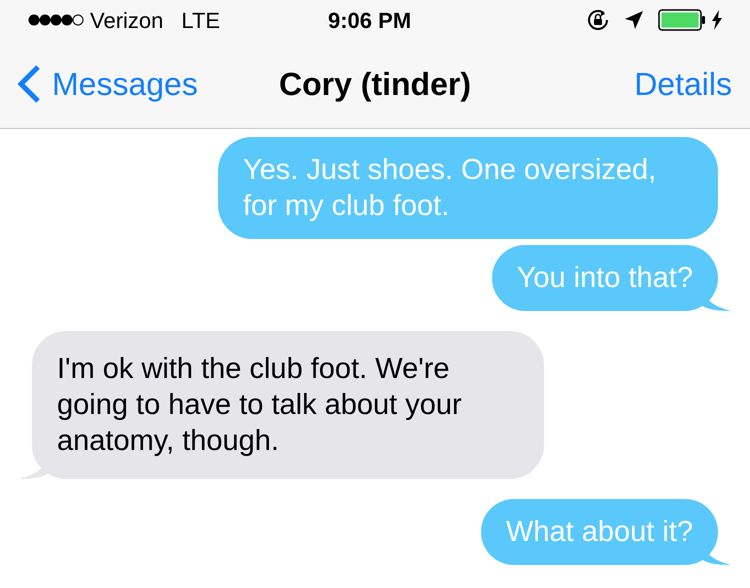 The height and width of the screenshot is (588, 750). I want to click on back-button: Messages, so click(107, 84).